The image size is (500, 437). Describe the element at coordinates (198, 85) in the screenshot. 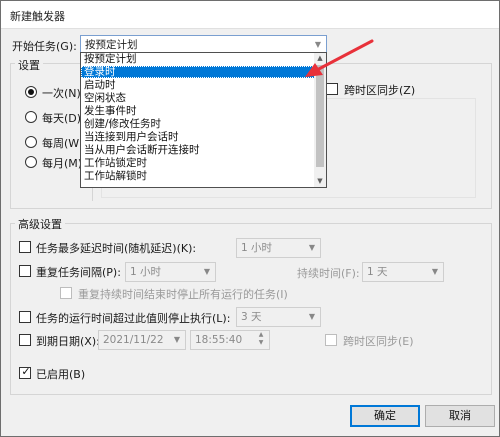

I see `dropdown-item-at-startup: 启动时` at that location.